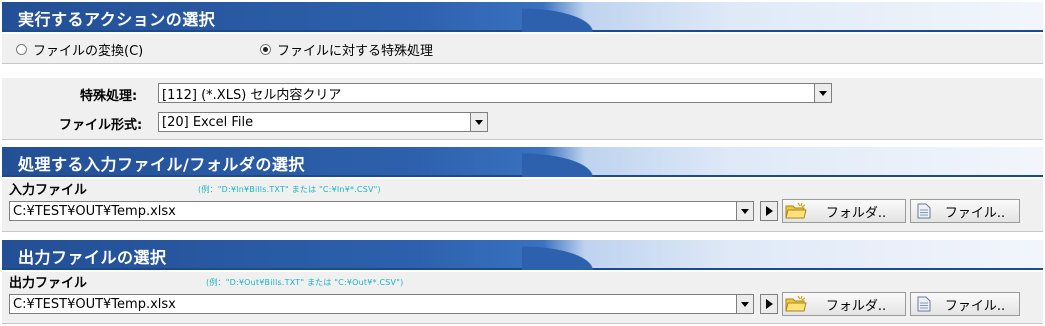  Describe the element at coordinates (101, 125) in the screenshot. I see `format-label: ファイル形式:` at that location.